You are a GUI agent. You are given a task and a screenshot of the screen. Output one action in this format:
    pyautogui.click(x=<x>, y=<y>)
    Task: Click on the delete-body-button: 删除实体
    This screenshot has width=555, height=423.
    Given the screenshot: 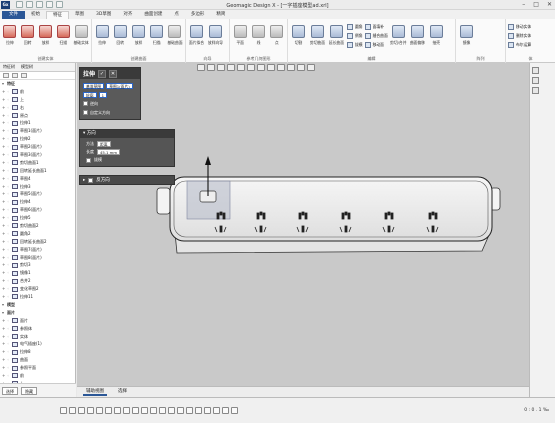 What is the action you would take?
    pyautogui.click(x=519, y=36)
    